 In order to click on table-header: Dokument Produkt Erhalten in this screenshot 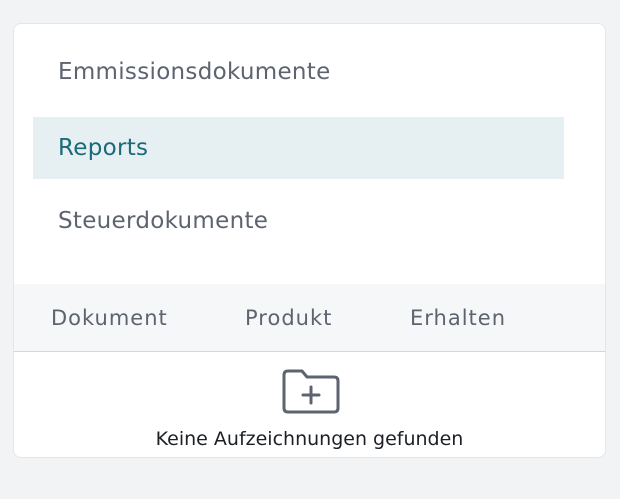, I will do `click(309, 318)`.